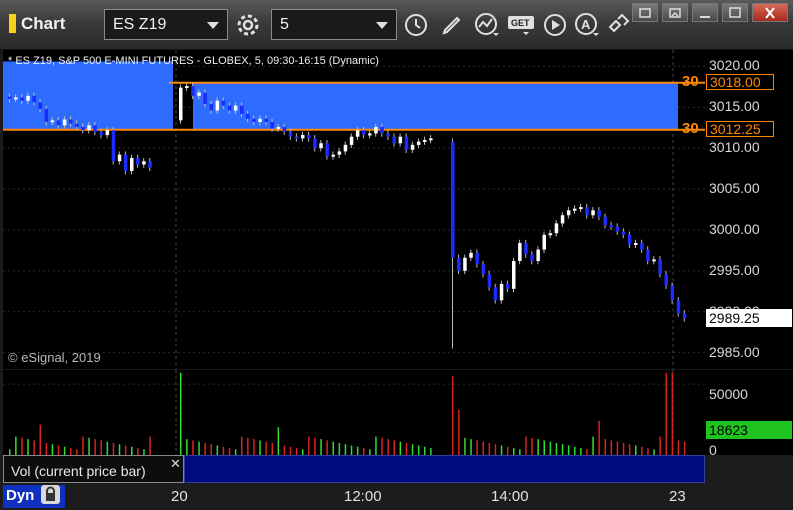 The width and height of the screenshot is (793, 510). Describe the element at coordinates (20, 495) in the screenshot. I see `dynamic-label: Dyn` at that location.